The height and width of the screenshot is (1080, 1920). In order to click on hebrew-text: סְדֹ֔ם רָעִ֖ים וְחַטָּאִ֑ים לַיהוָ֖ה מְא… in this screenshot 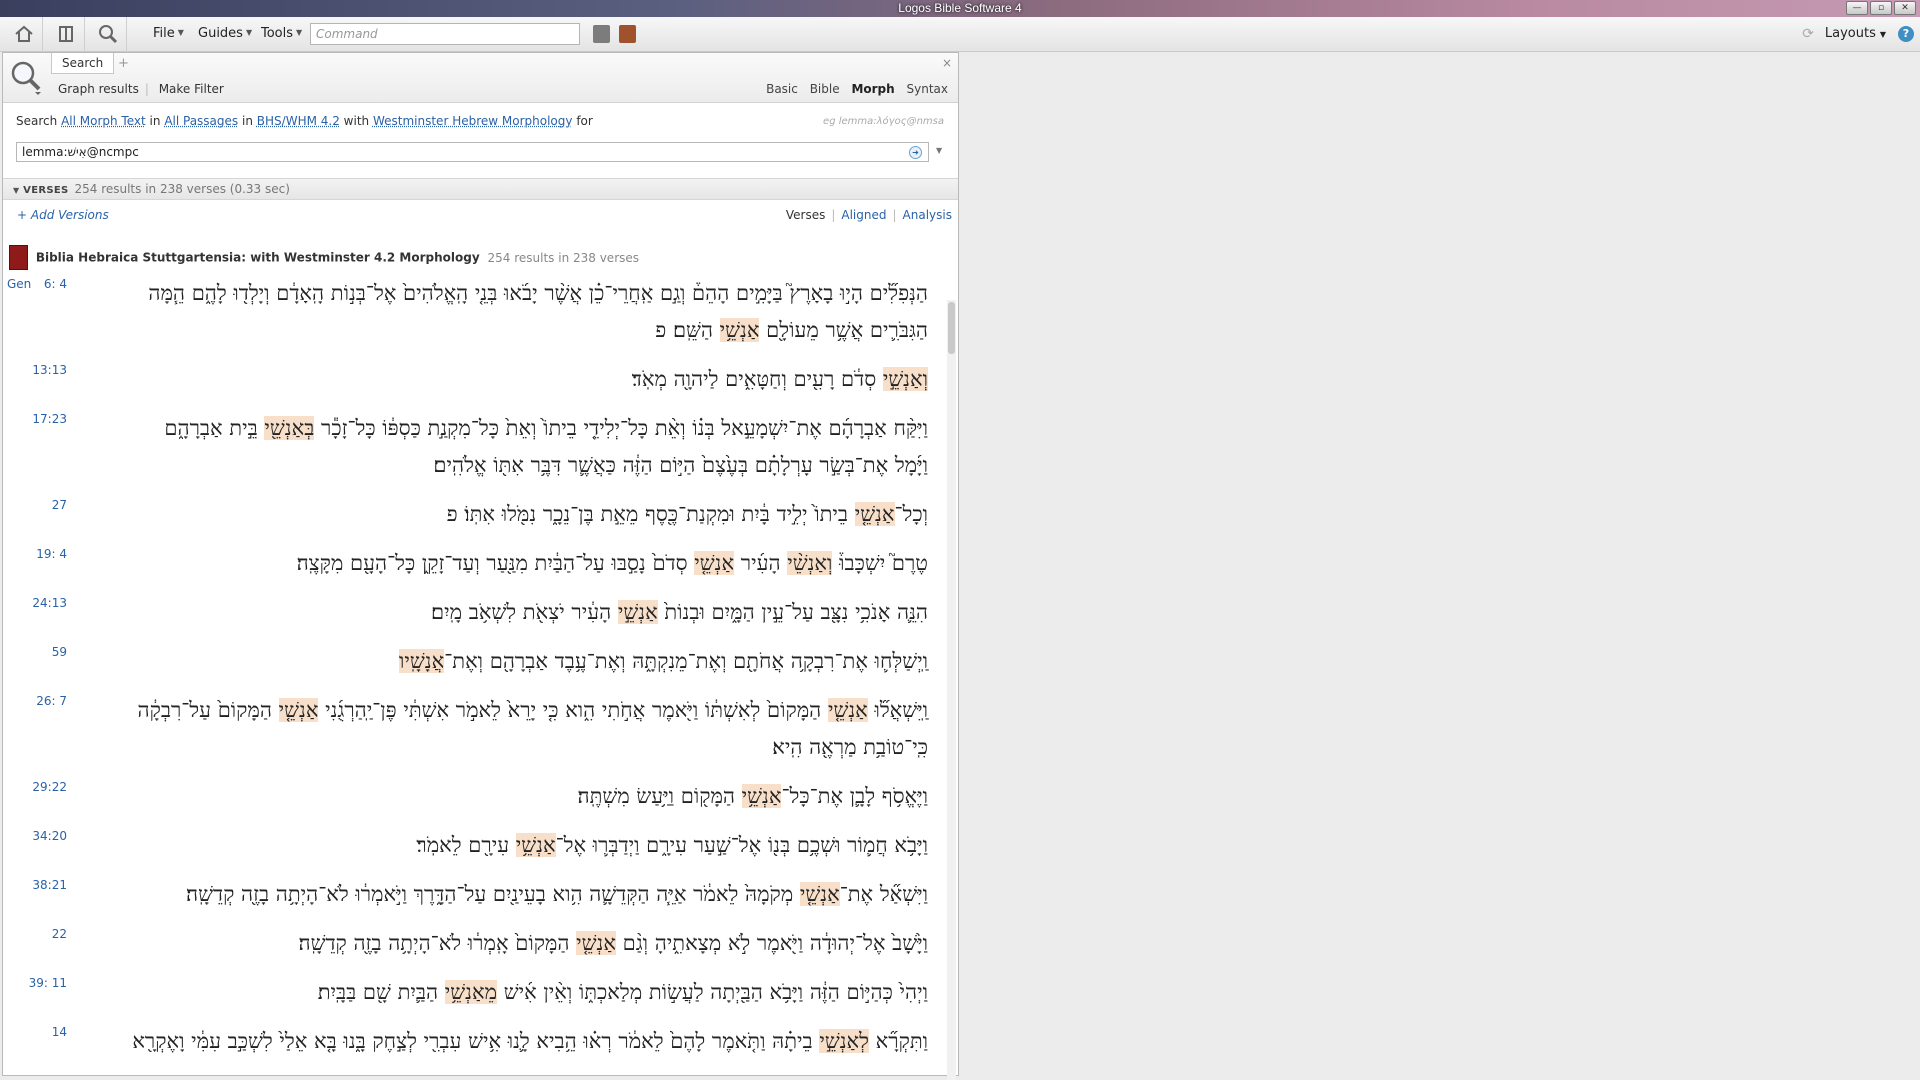, I will do `click(757, 379)`.